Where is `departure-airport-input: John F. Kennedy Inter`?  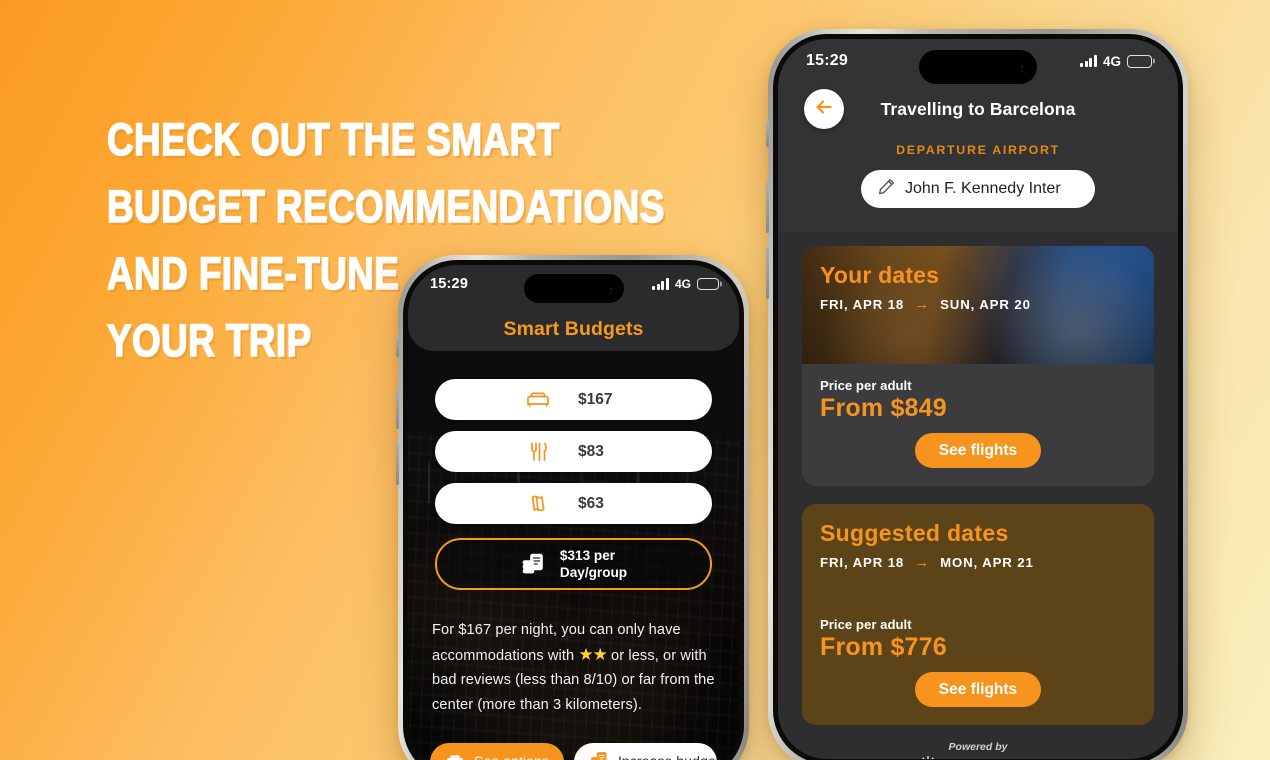 departure-airport-input: John F. Kennedy Inter is located at coordinates (978, 189).